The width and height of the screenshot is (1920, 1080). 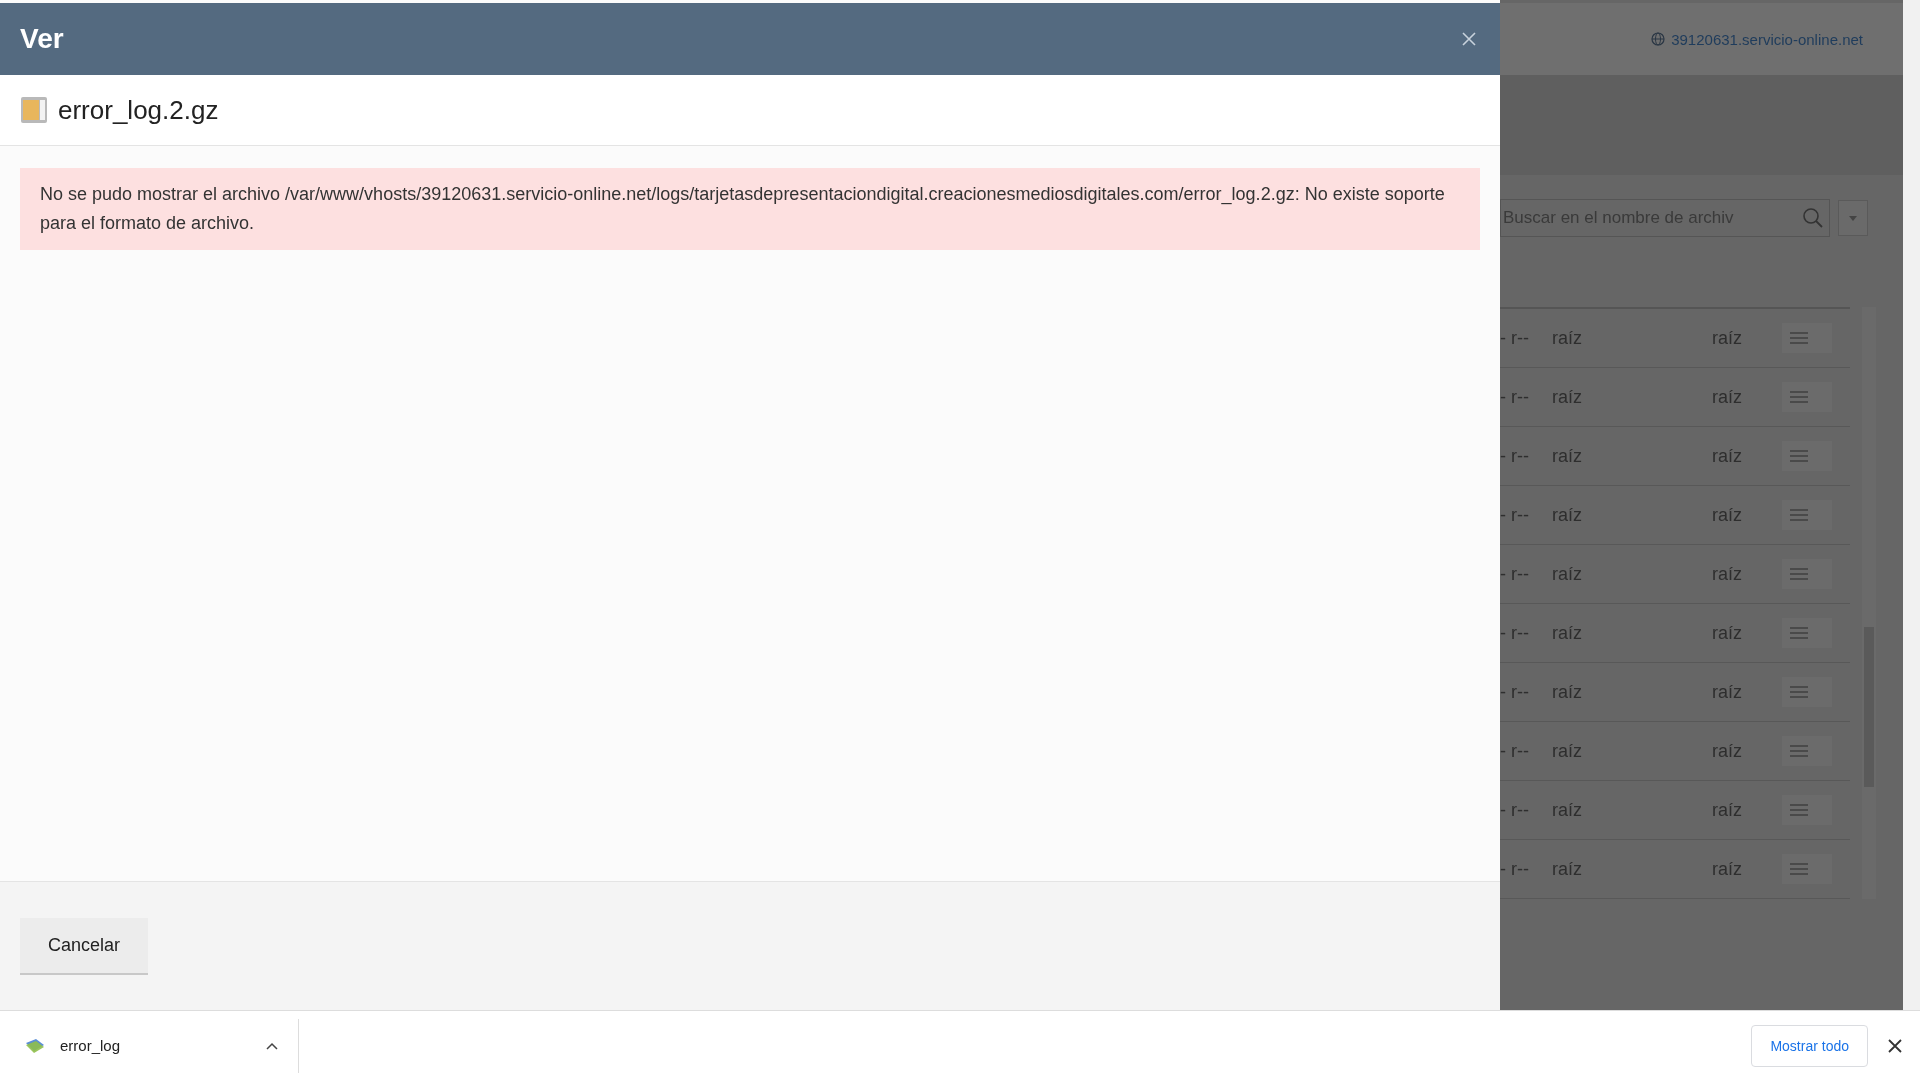 I want to click on caret-icon, so click(x=1853, y=218).